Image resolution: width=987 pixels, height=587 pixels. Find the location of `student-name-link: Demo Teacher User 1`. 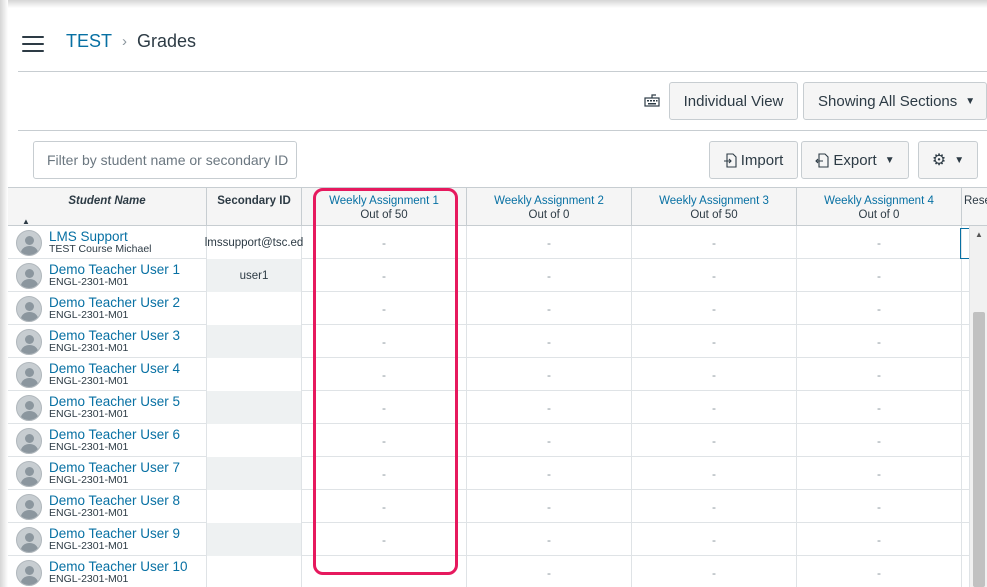

student-name-link: Demo Teacher User 1 is located at coordinates (114, 269).